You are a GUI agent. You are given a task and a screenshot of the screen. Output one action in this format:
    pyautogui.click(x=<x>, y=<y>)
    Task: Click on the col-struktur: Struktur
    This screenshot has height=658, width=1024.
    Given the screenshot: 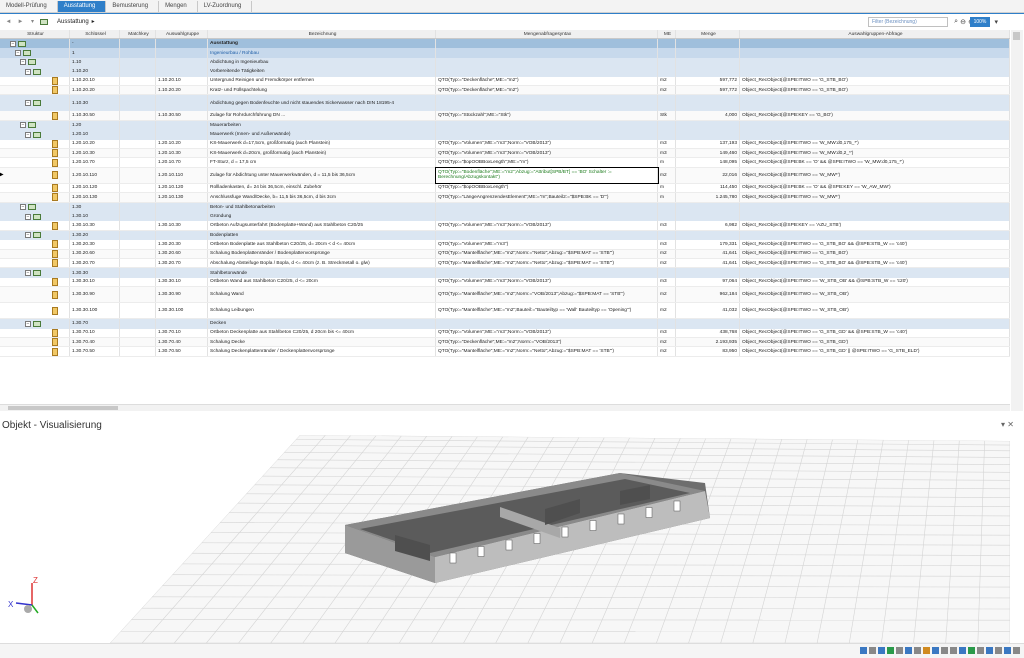 What is the action you would take?
    pyautogui.click(x=35, y=34)
    